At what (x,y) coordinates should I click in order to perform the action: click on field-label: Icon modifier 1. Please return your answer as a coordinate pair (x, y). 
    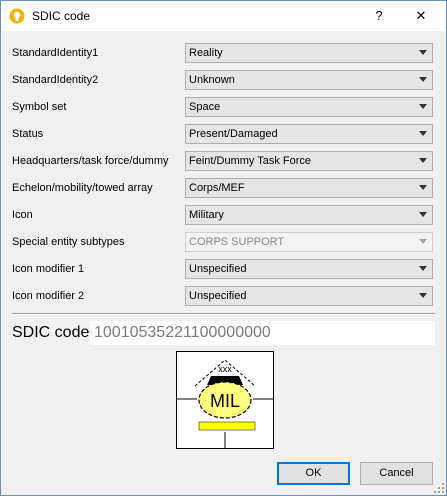
    Looking at the image, I should click on (48, 269).